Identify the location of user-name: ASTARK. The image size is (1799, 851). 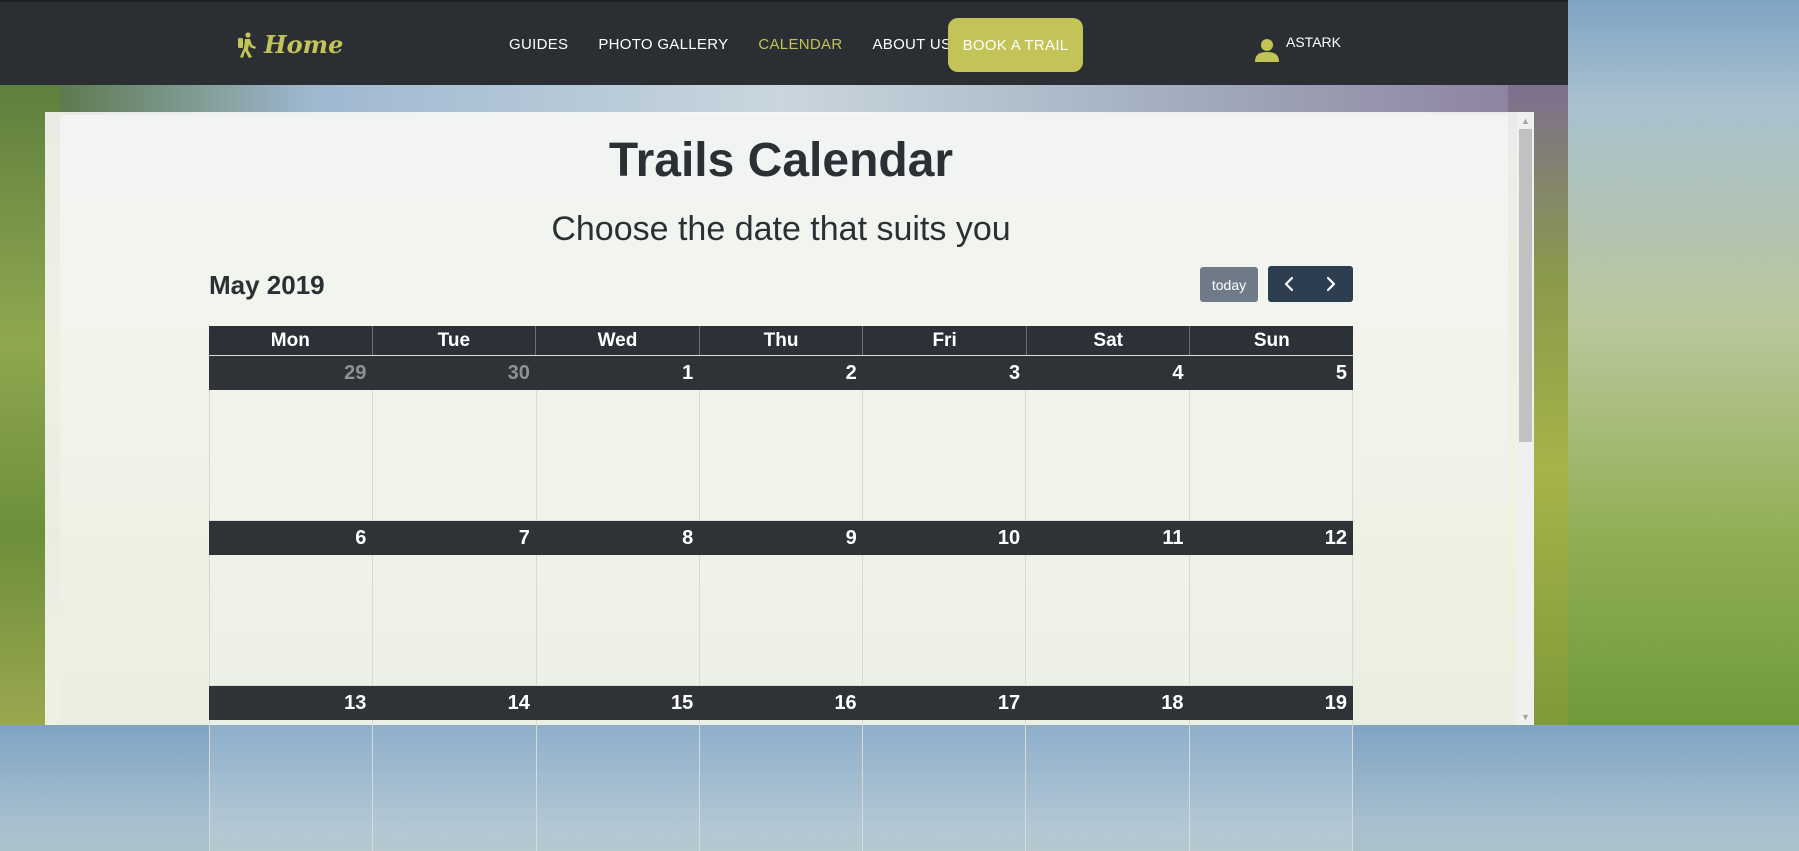
(1313, 42).